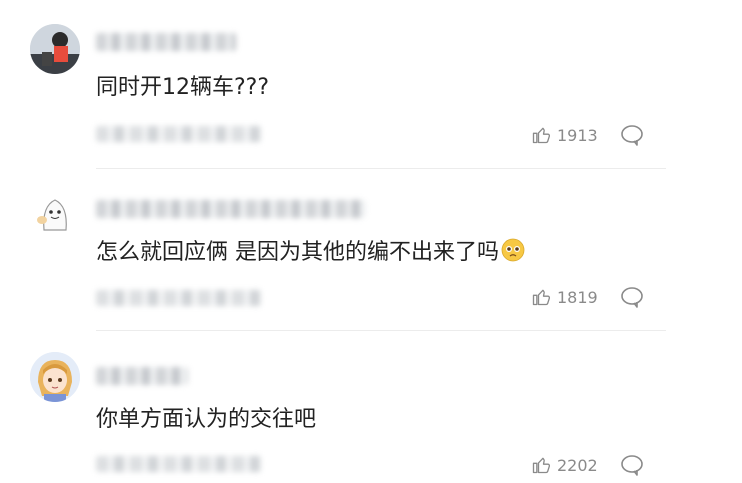 The image size is (742, 483). Describe the element at coordinates (577, 465) in the screenshot. I see `like-count: 2202` at that location.